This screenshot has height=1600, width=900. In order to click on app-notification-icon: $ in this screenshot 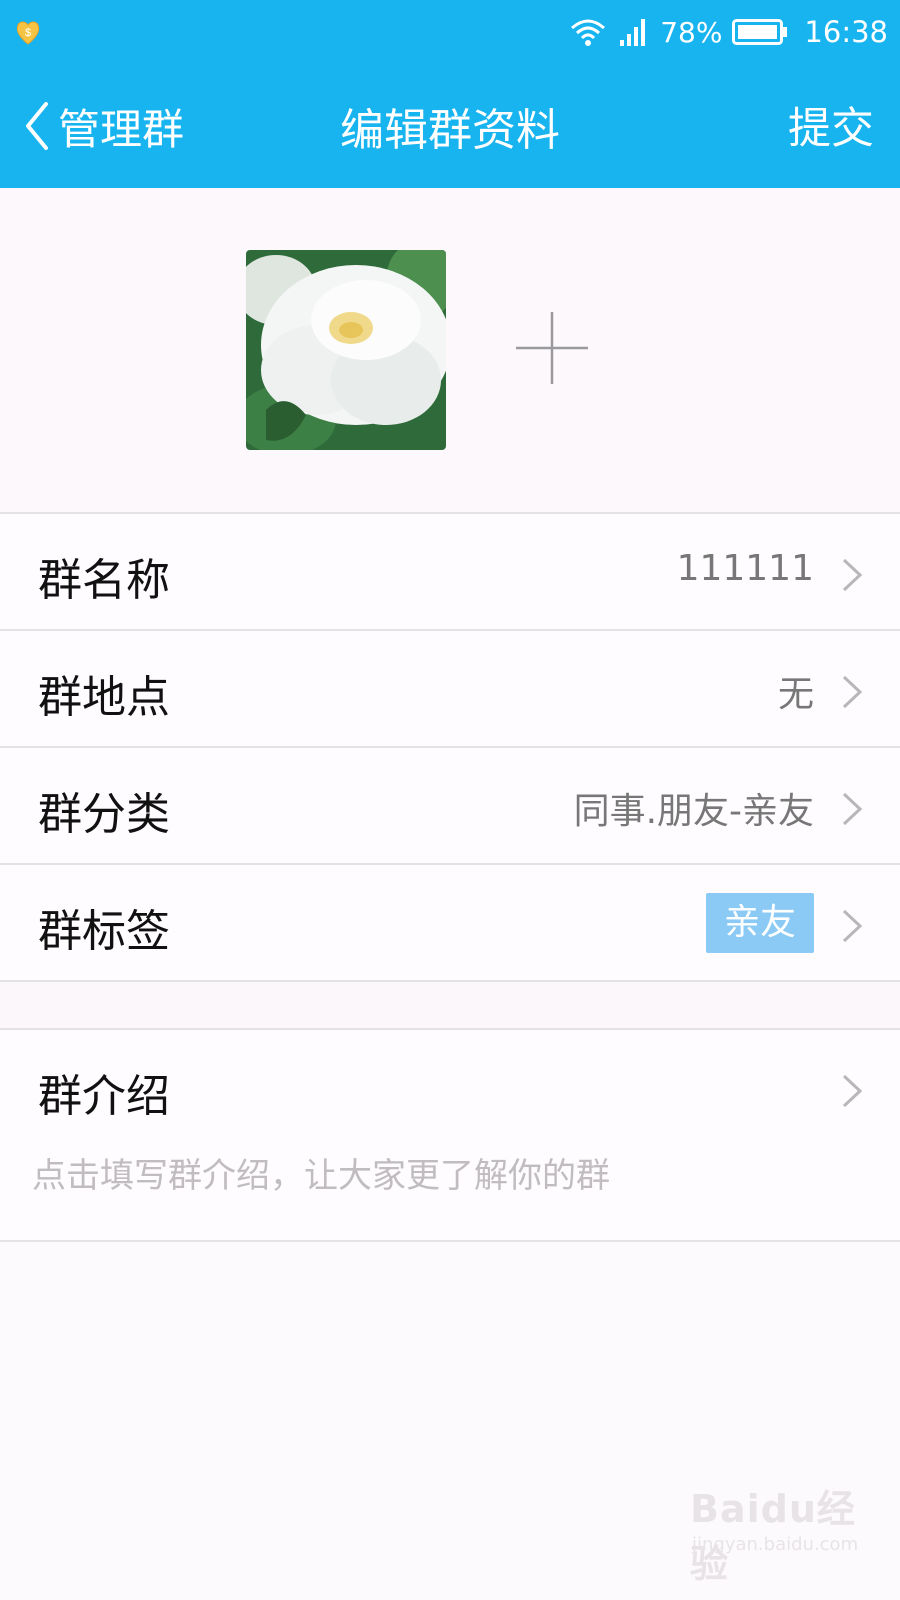, I will do `click(28, 33)`.